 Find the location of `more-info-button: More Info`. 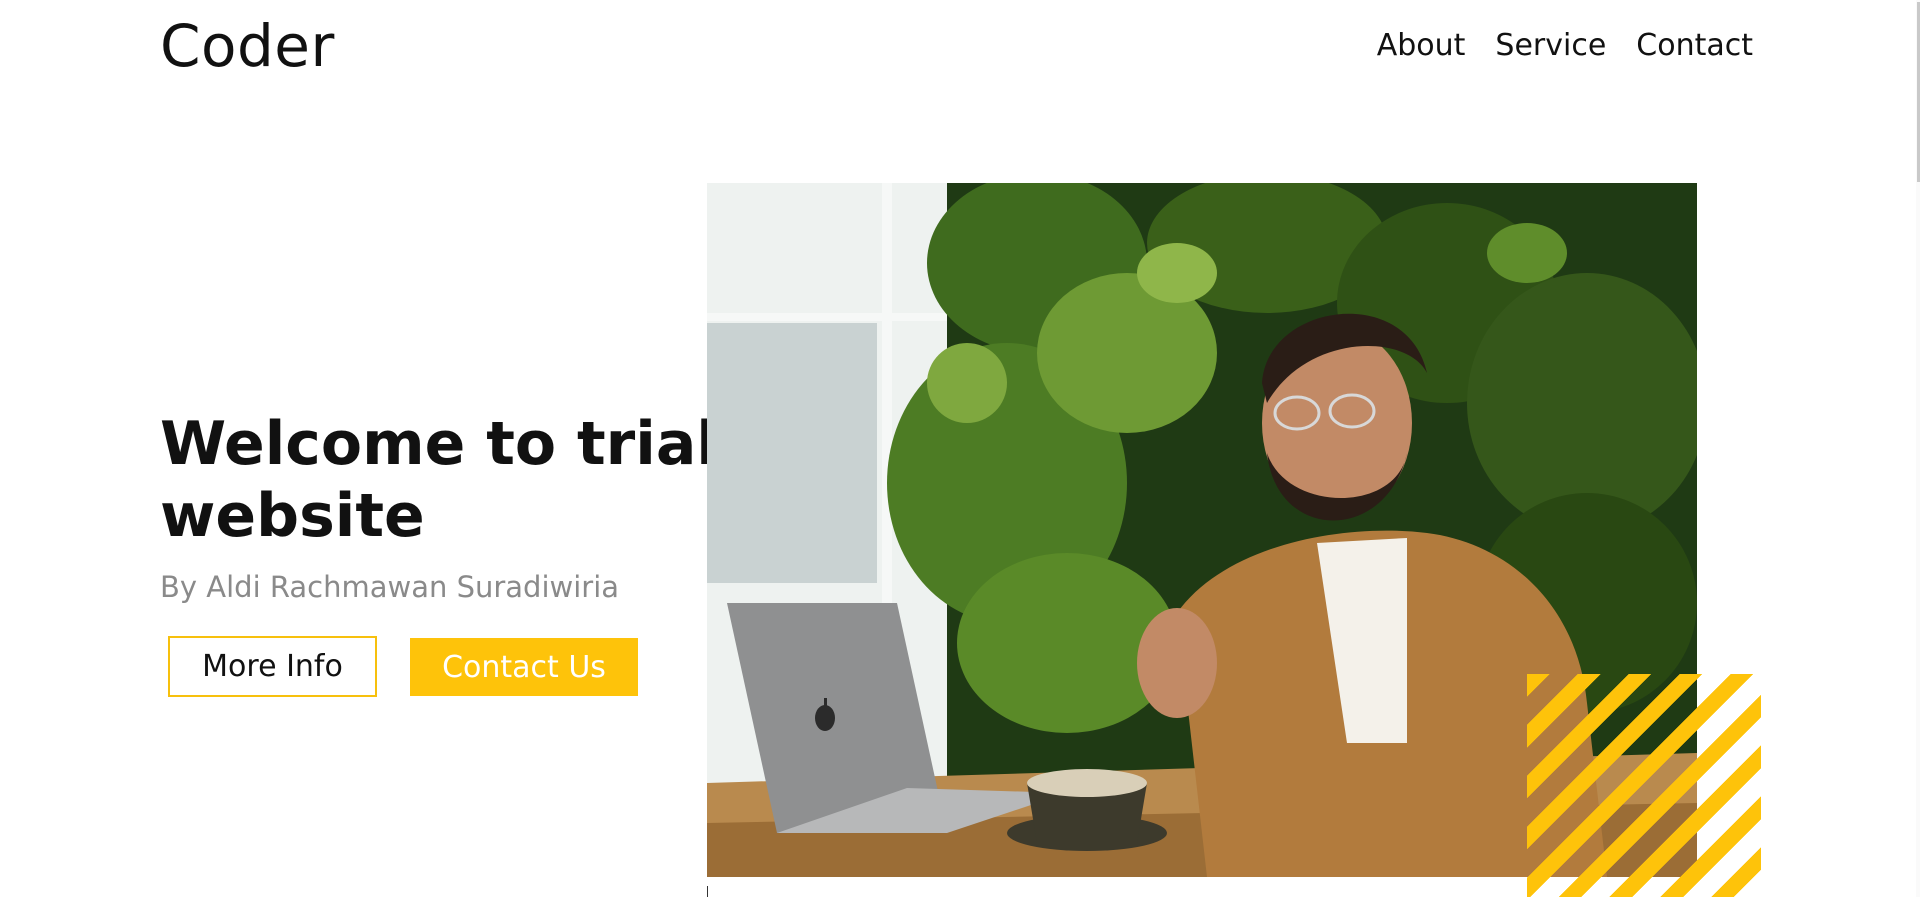

more-info-button: More Info is located at coordinates (272, 666).